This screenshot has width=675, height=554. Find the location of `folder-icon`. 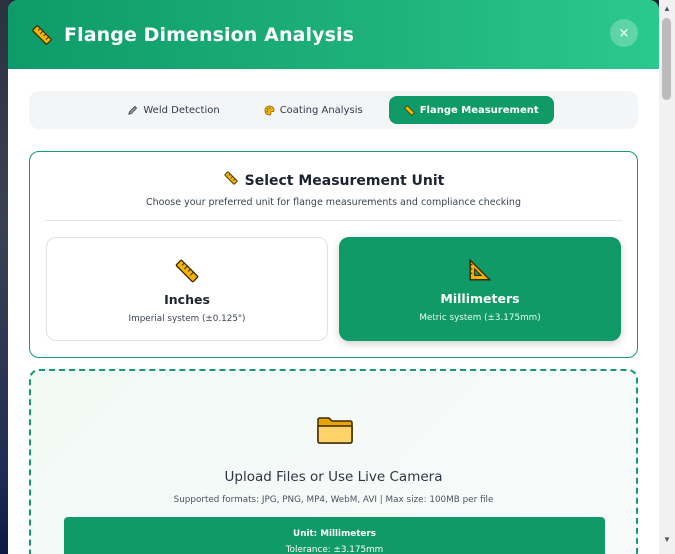

folder-icon is located at coordinates (335, 430).